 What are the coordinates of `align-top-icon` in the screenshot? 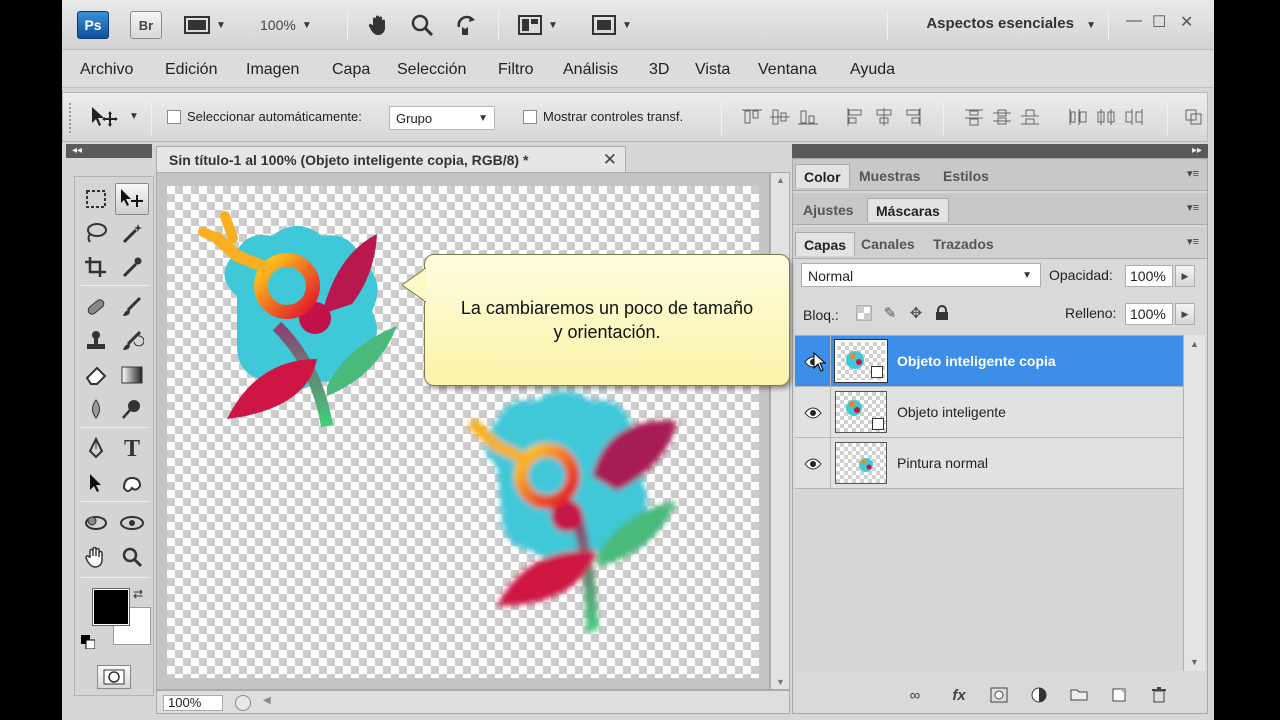 It's located at (752, 117).